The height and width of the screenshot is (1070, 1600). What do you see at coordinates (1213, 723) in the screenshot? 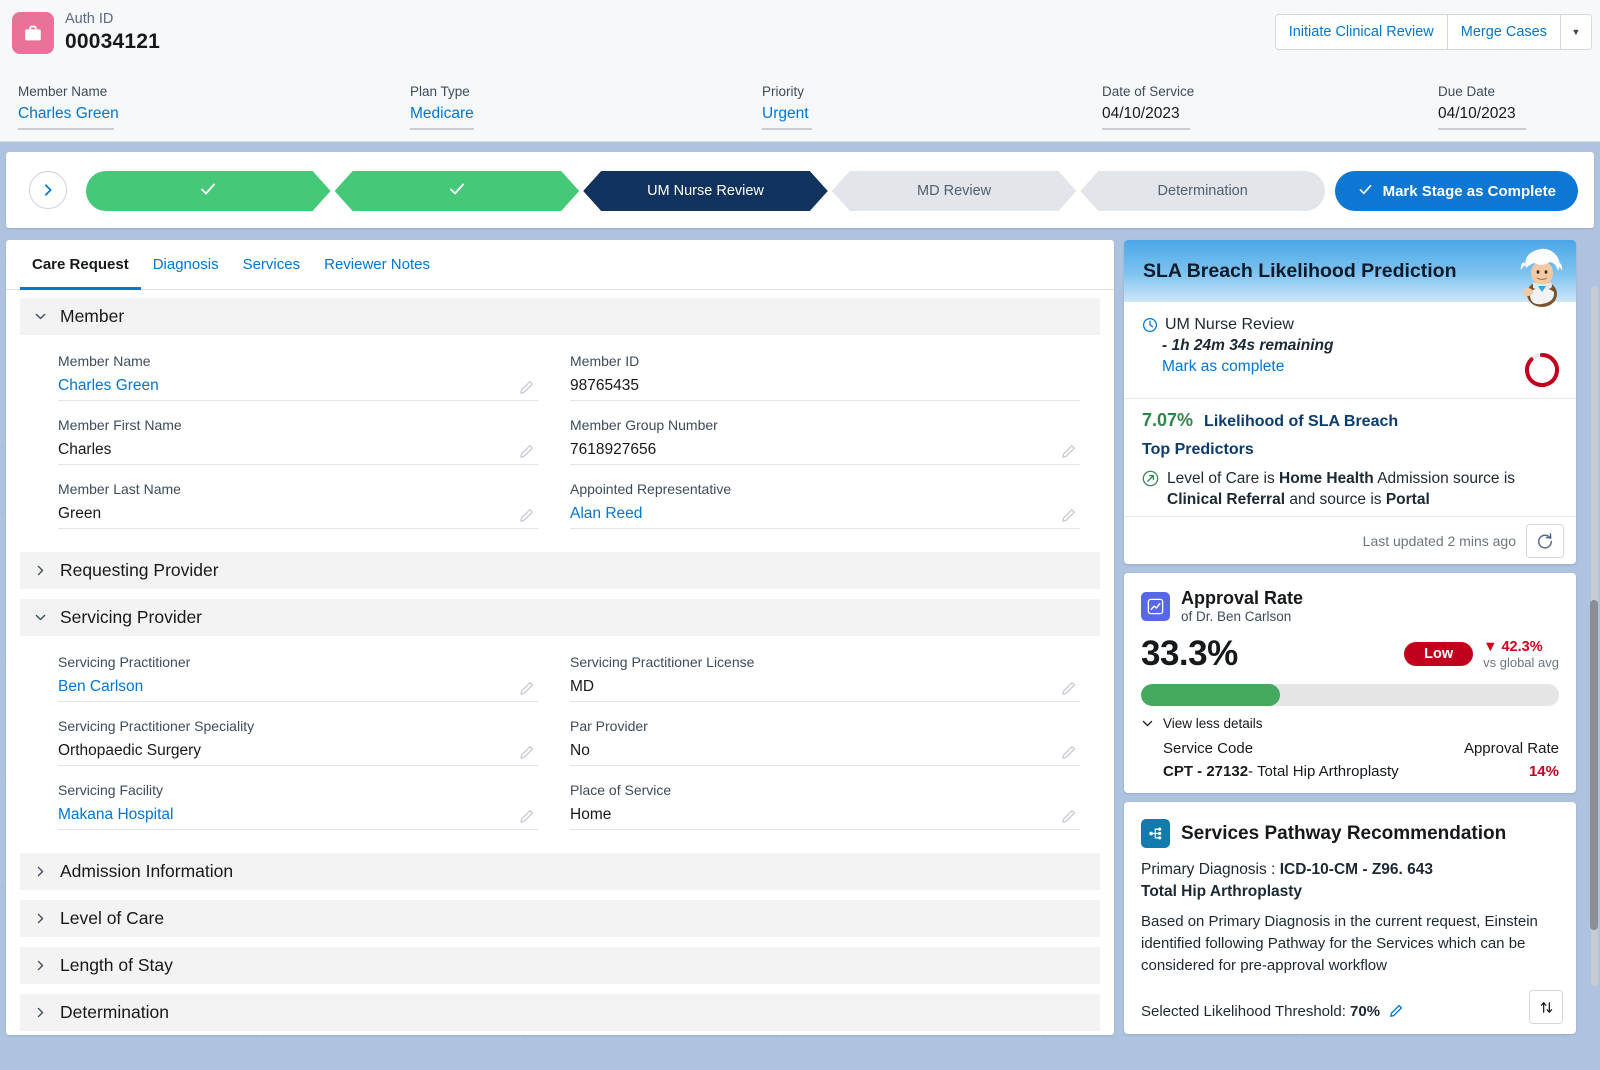
I see `view-less-details-label: View less details` at bounding box center [1213, 723].